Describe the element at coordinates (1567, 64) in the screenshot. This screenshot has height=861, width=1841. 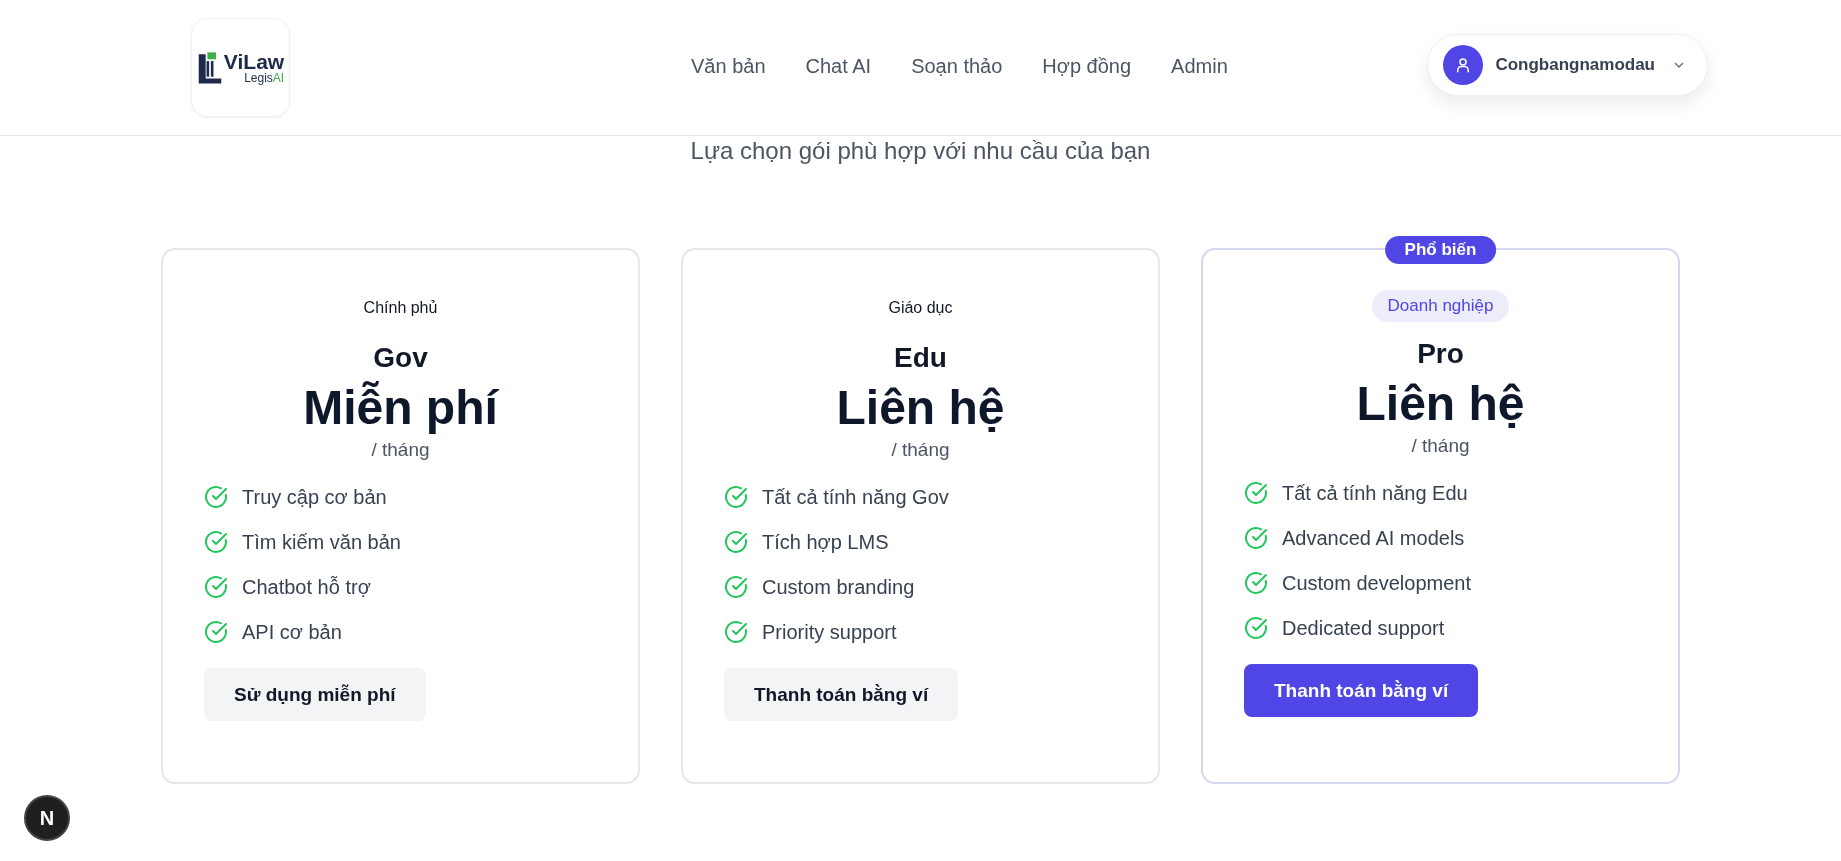
I see `user-menu-button: Congbangnamodau` at that location.